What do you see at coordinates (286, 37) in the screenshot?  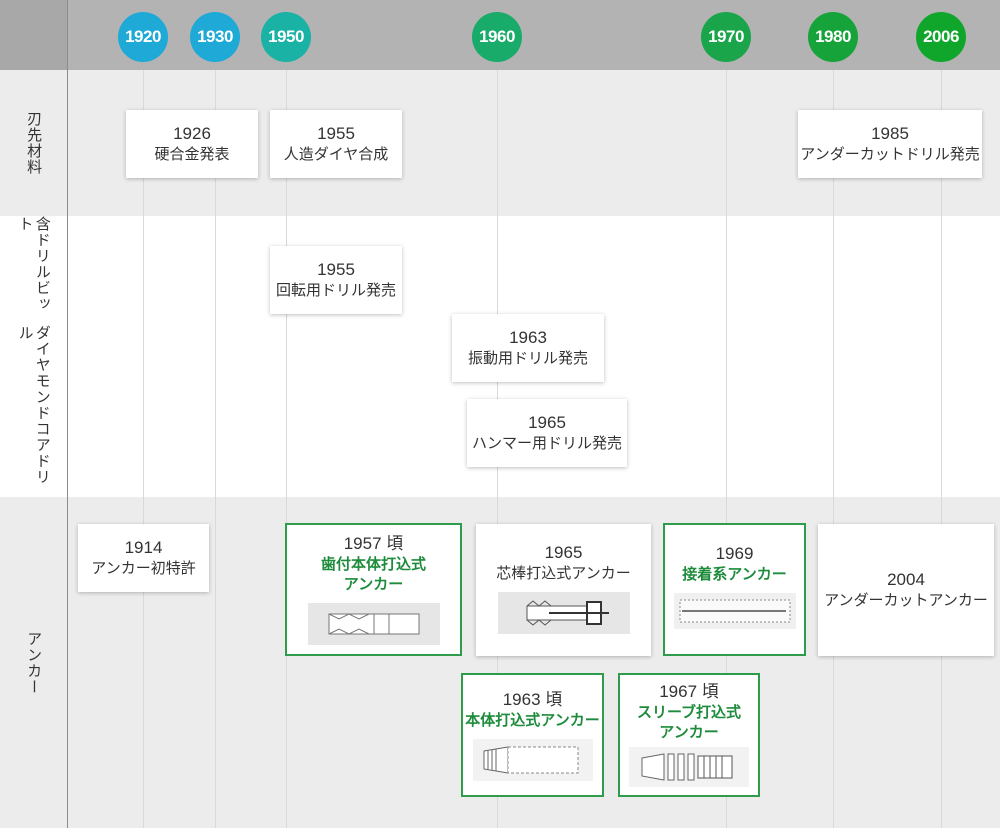 I see `year-circle-1950: 1950` at bounding box center [286, 37].